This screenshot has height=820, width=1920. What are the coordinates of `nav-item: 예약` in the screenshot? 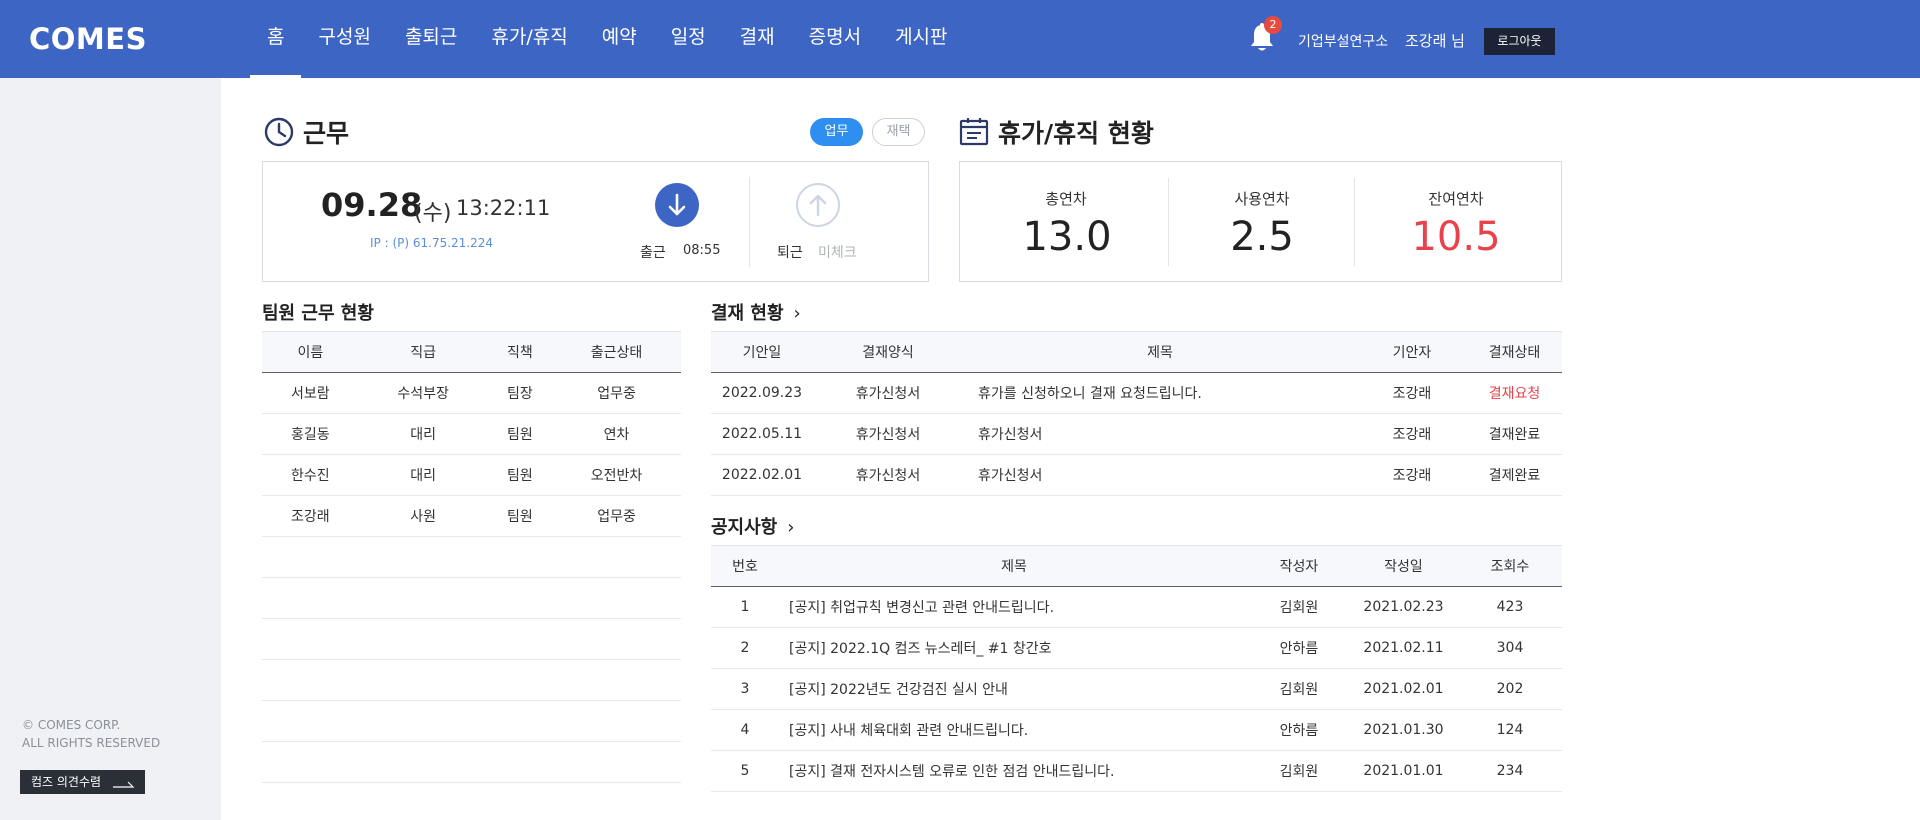 It's located at (619, 39).